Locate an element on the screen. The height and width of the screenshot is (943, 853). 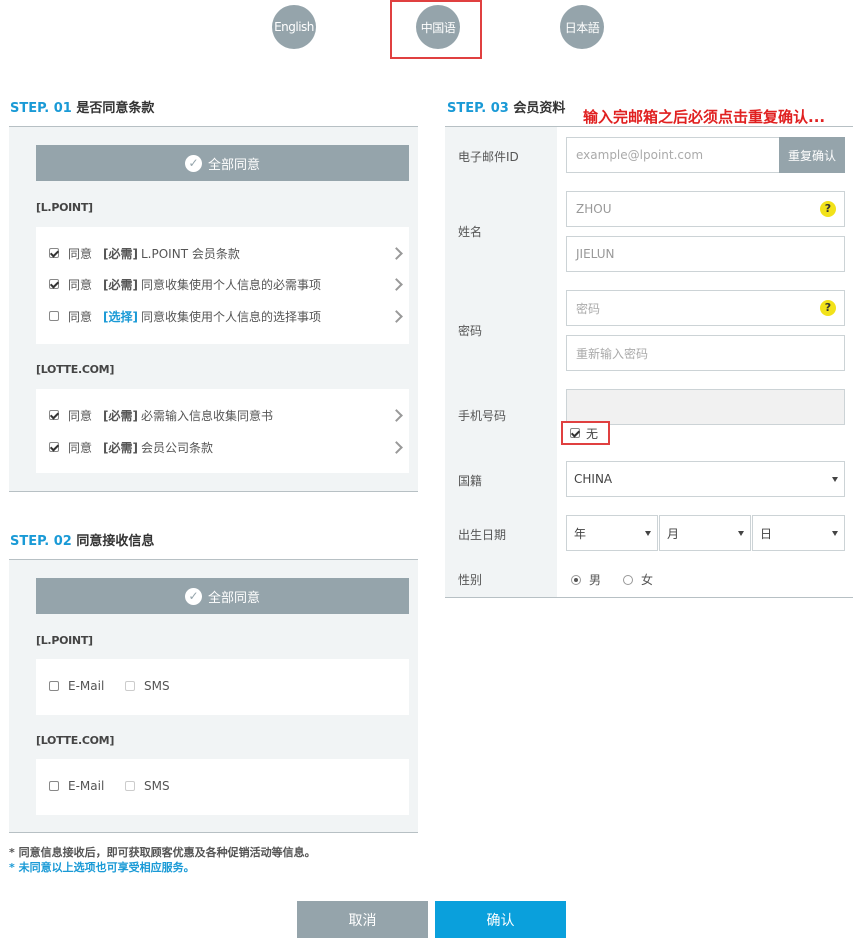
step1-title: STEP. 01 是否同意条款 is located at coordinates (82, 108).